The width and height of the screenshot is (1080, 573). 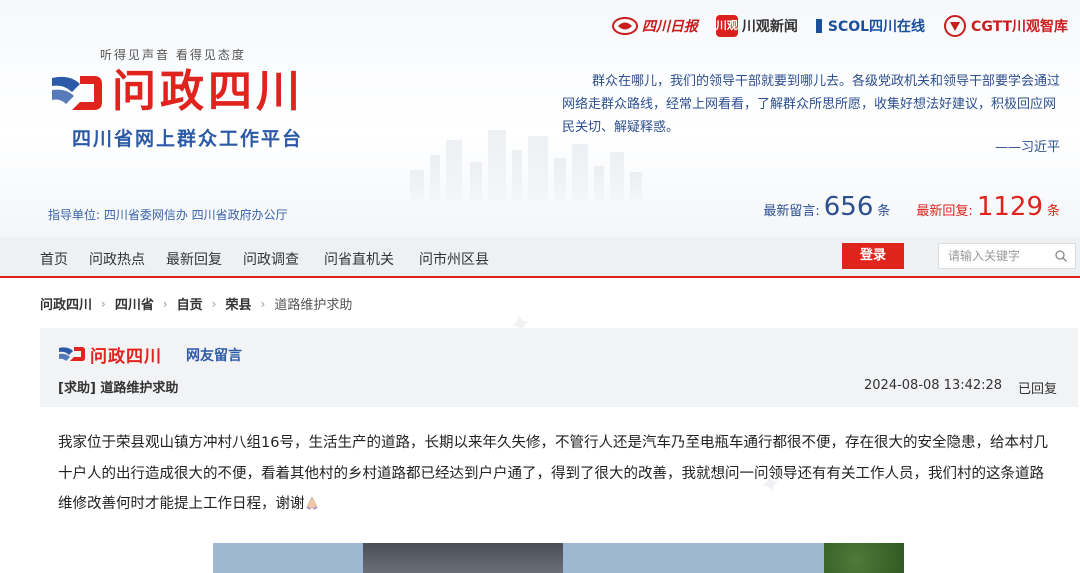 I want to click on guide-units: 指导单位: 四川省委网信办 四川省政府办公厅, so click(x=168, y=215).